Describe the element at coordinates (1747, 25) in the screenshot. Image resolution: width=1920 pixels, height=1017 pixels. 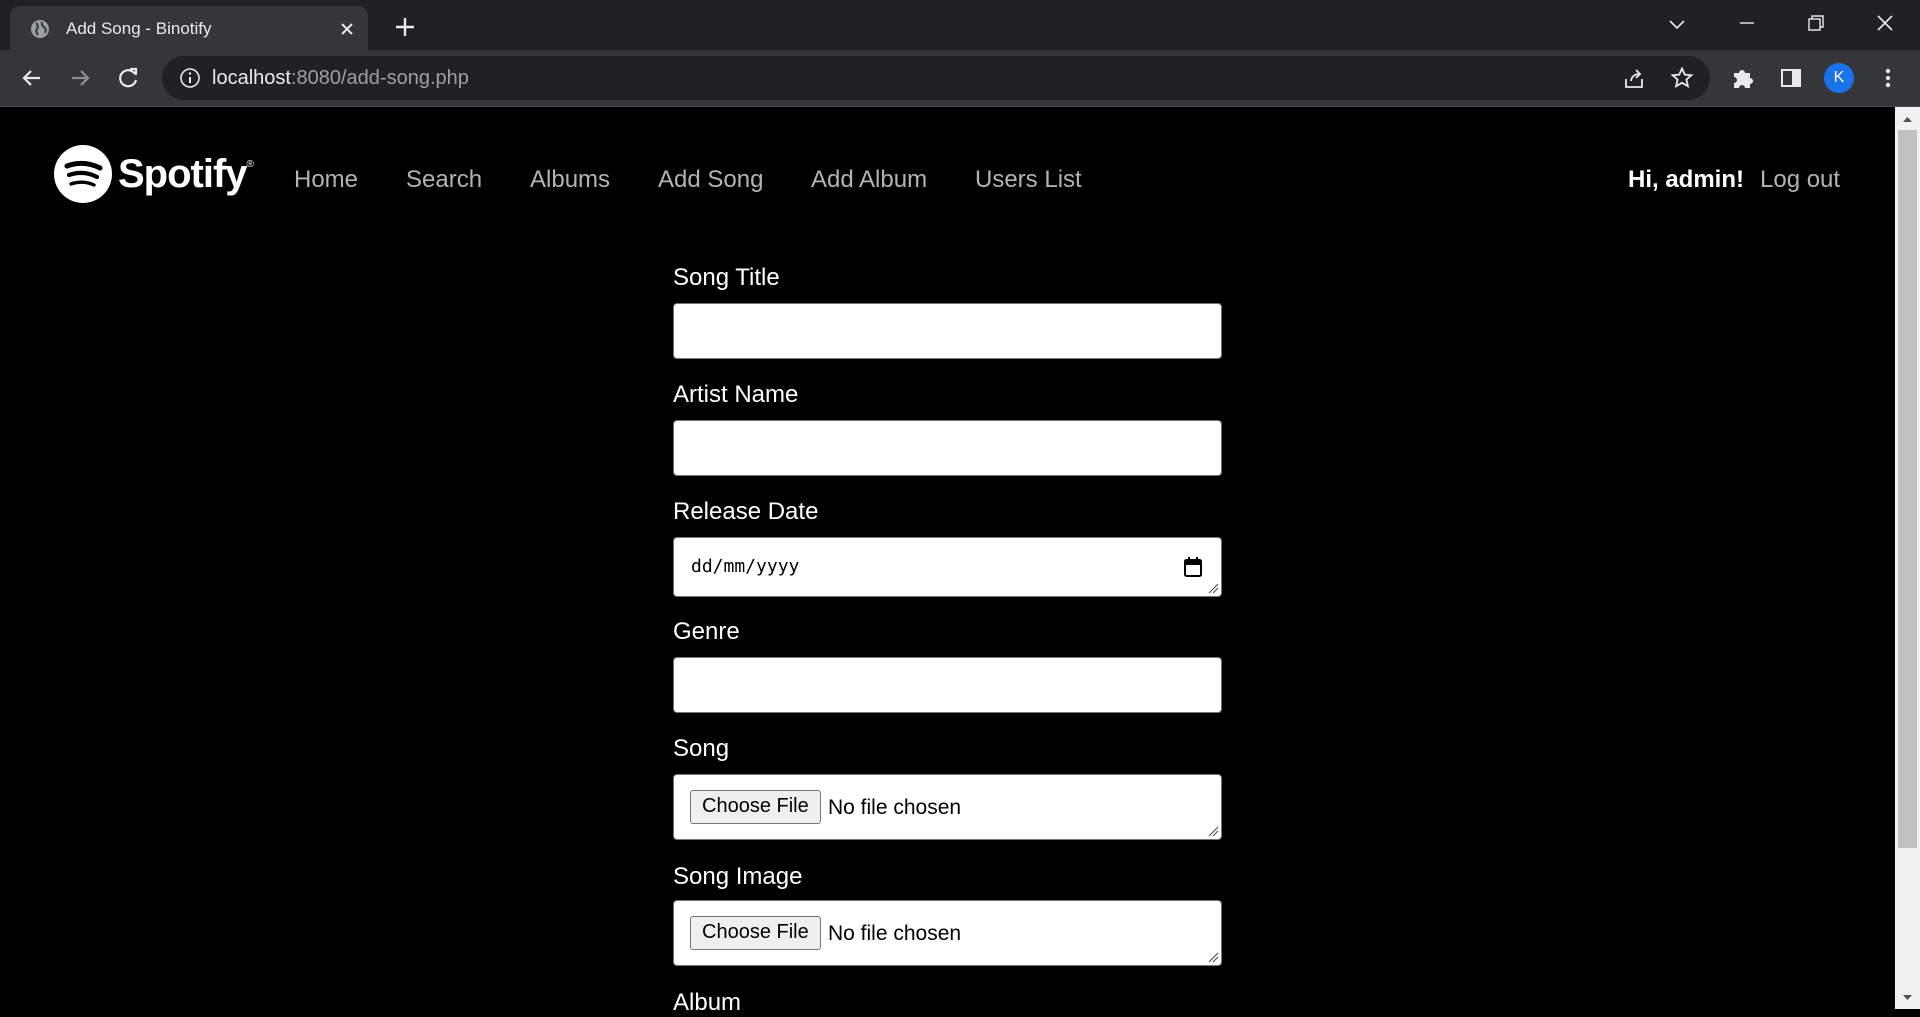
I see `minimize-icon` at that location.